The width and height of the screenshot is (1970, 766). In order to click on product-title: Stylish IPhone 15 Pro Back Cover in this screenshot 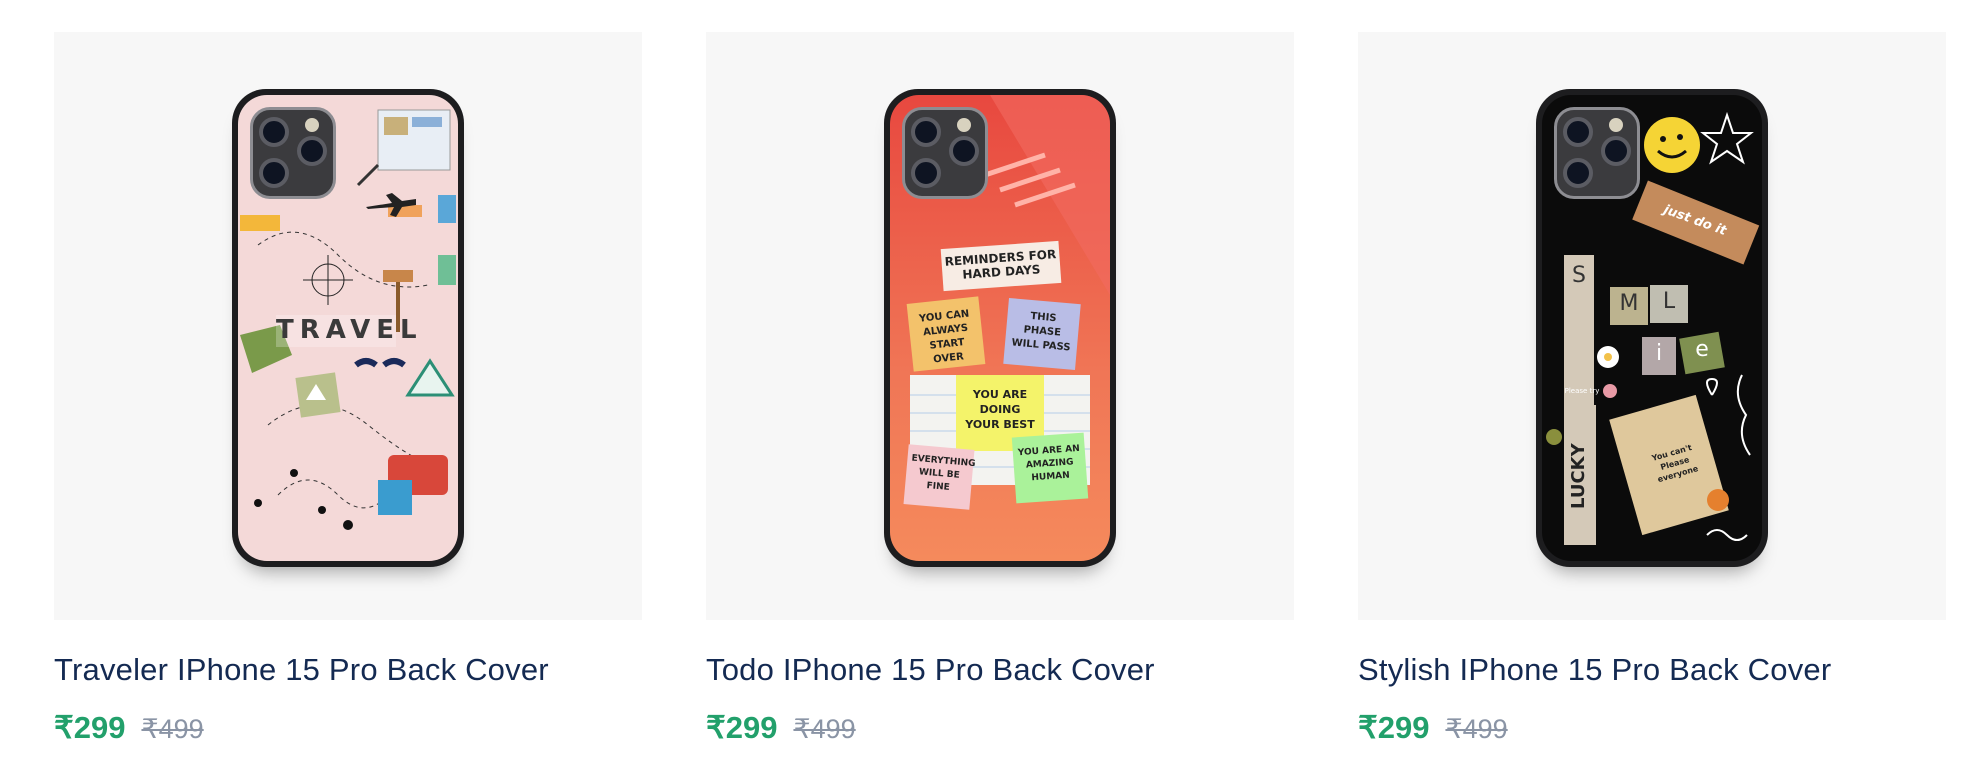, I will do `click(1652, 670)`.